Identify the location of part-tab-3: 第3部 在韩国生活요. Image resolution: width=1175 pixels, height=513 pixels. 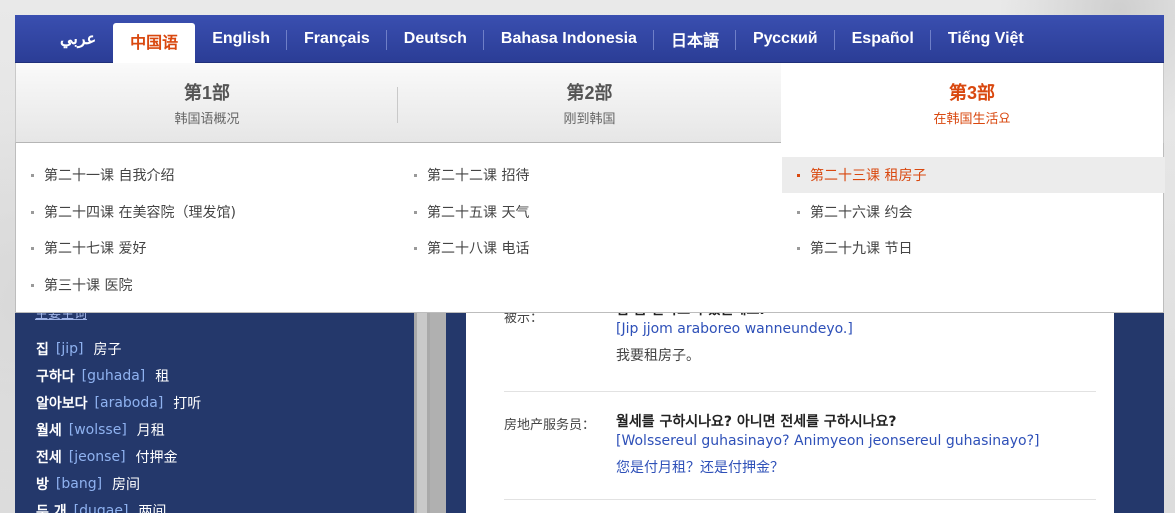
(972, 103).